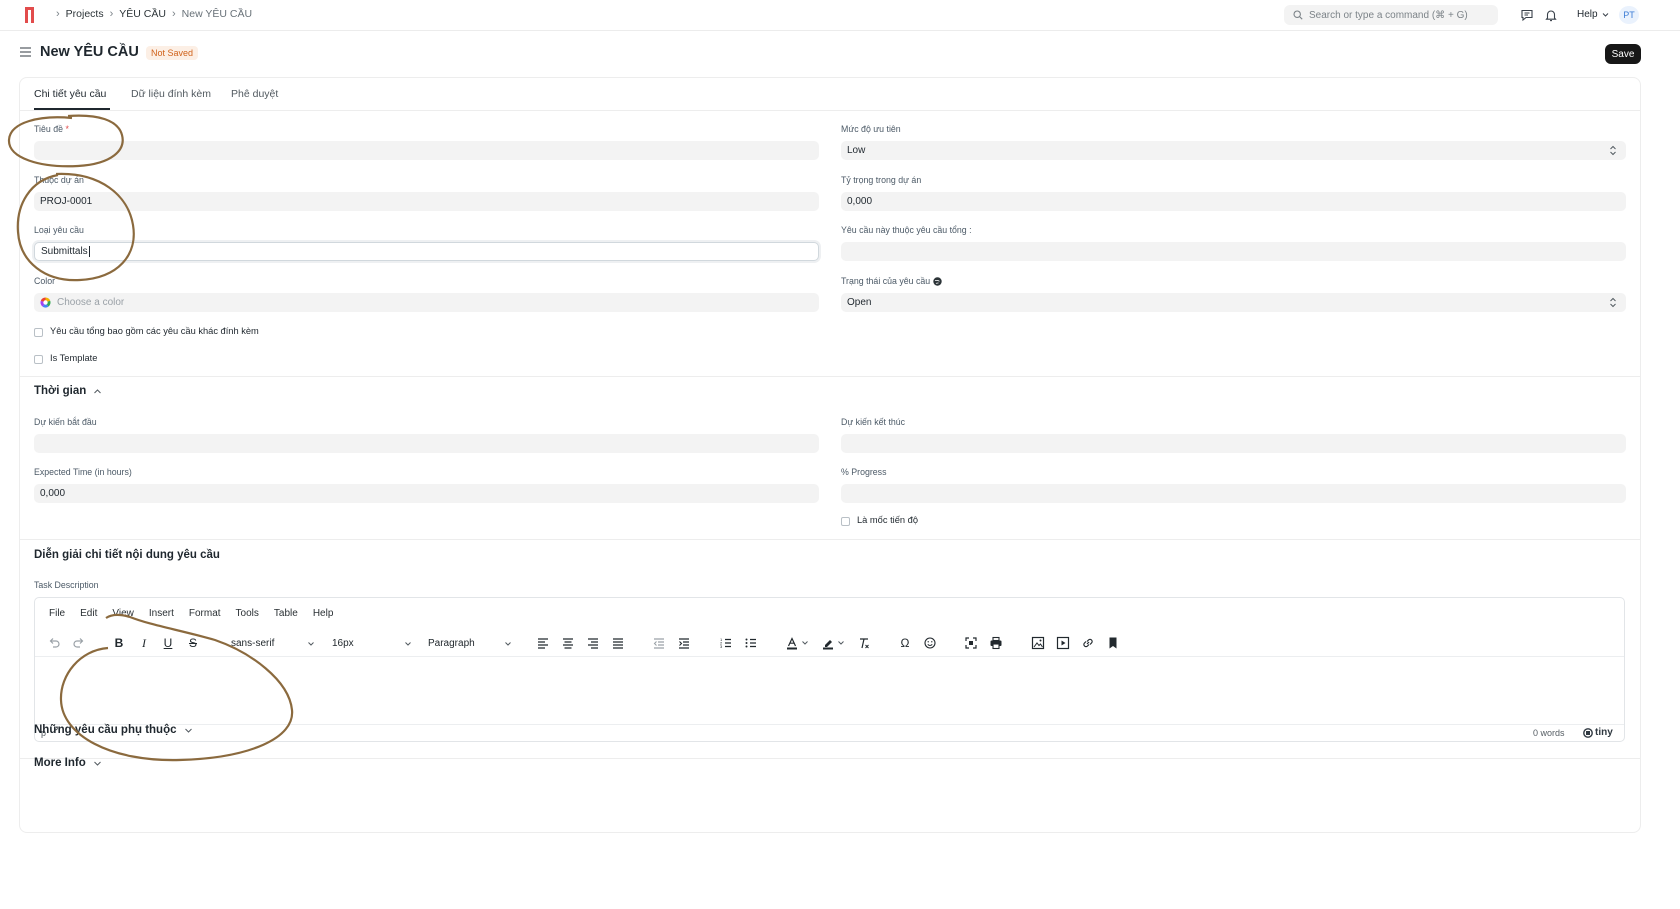  Describe the element at coordinates (426, 302) in the screenshot. I see `color-picker-input: Choose a color` at that location.